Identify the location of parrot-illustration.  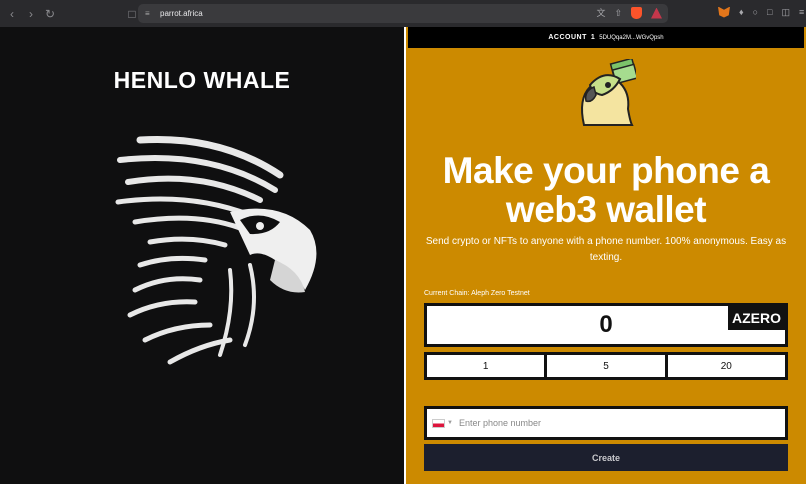
(216, 250).